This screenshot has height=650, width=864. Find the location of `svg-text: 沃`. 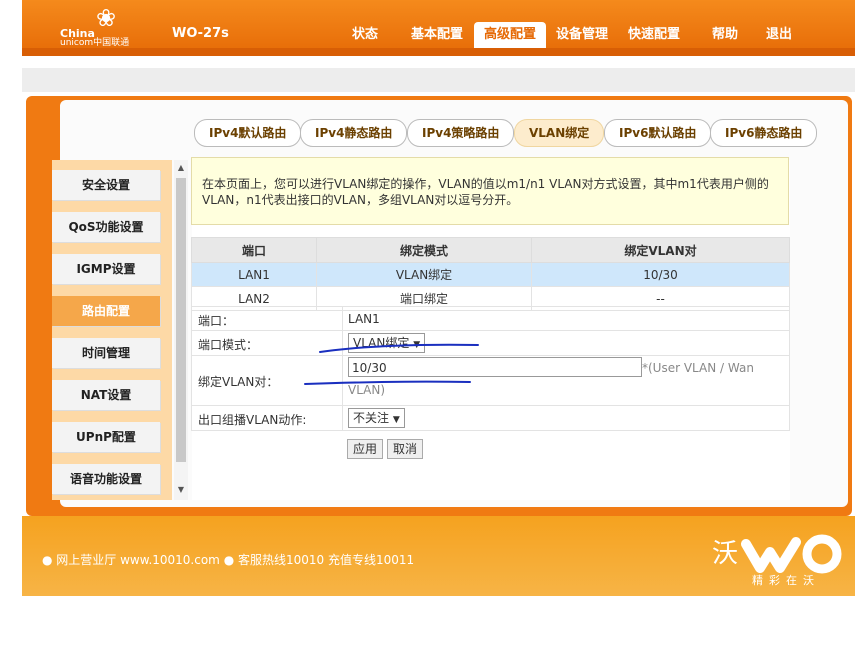

svg-text: 沃 is located at coordinates (725, 554).